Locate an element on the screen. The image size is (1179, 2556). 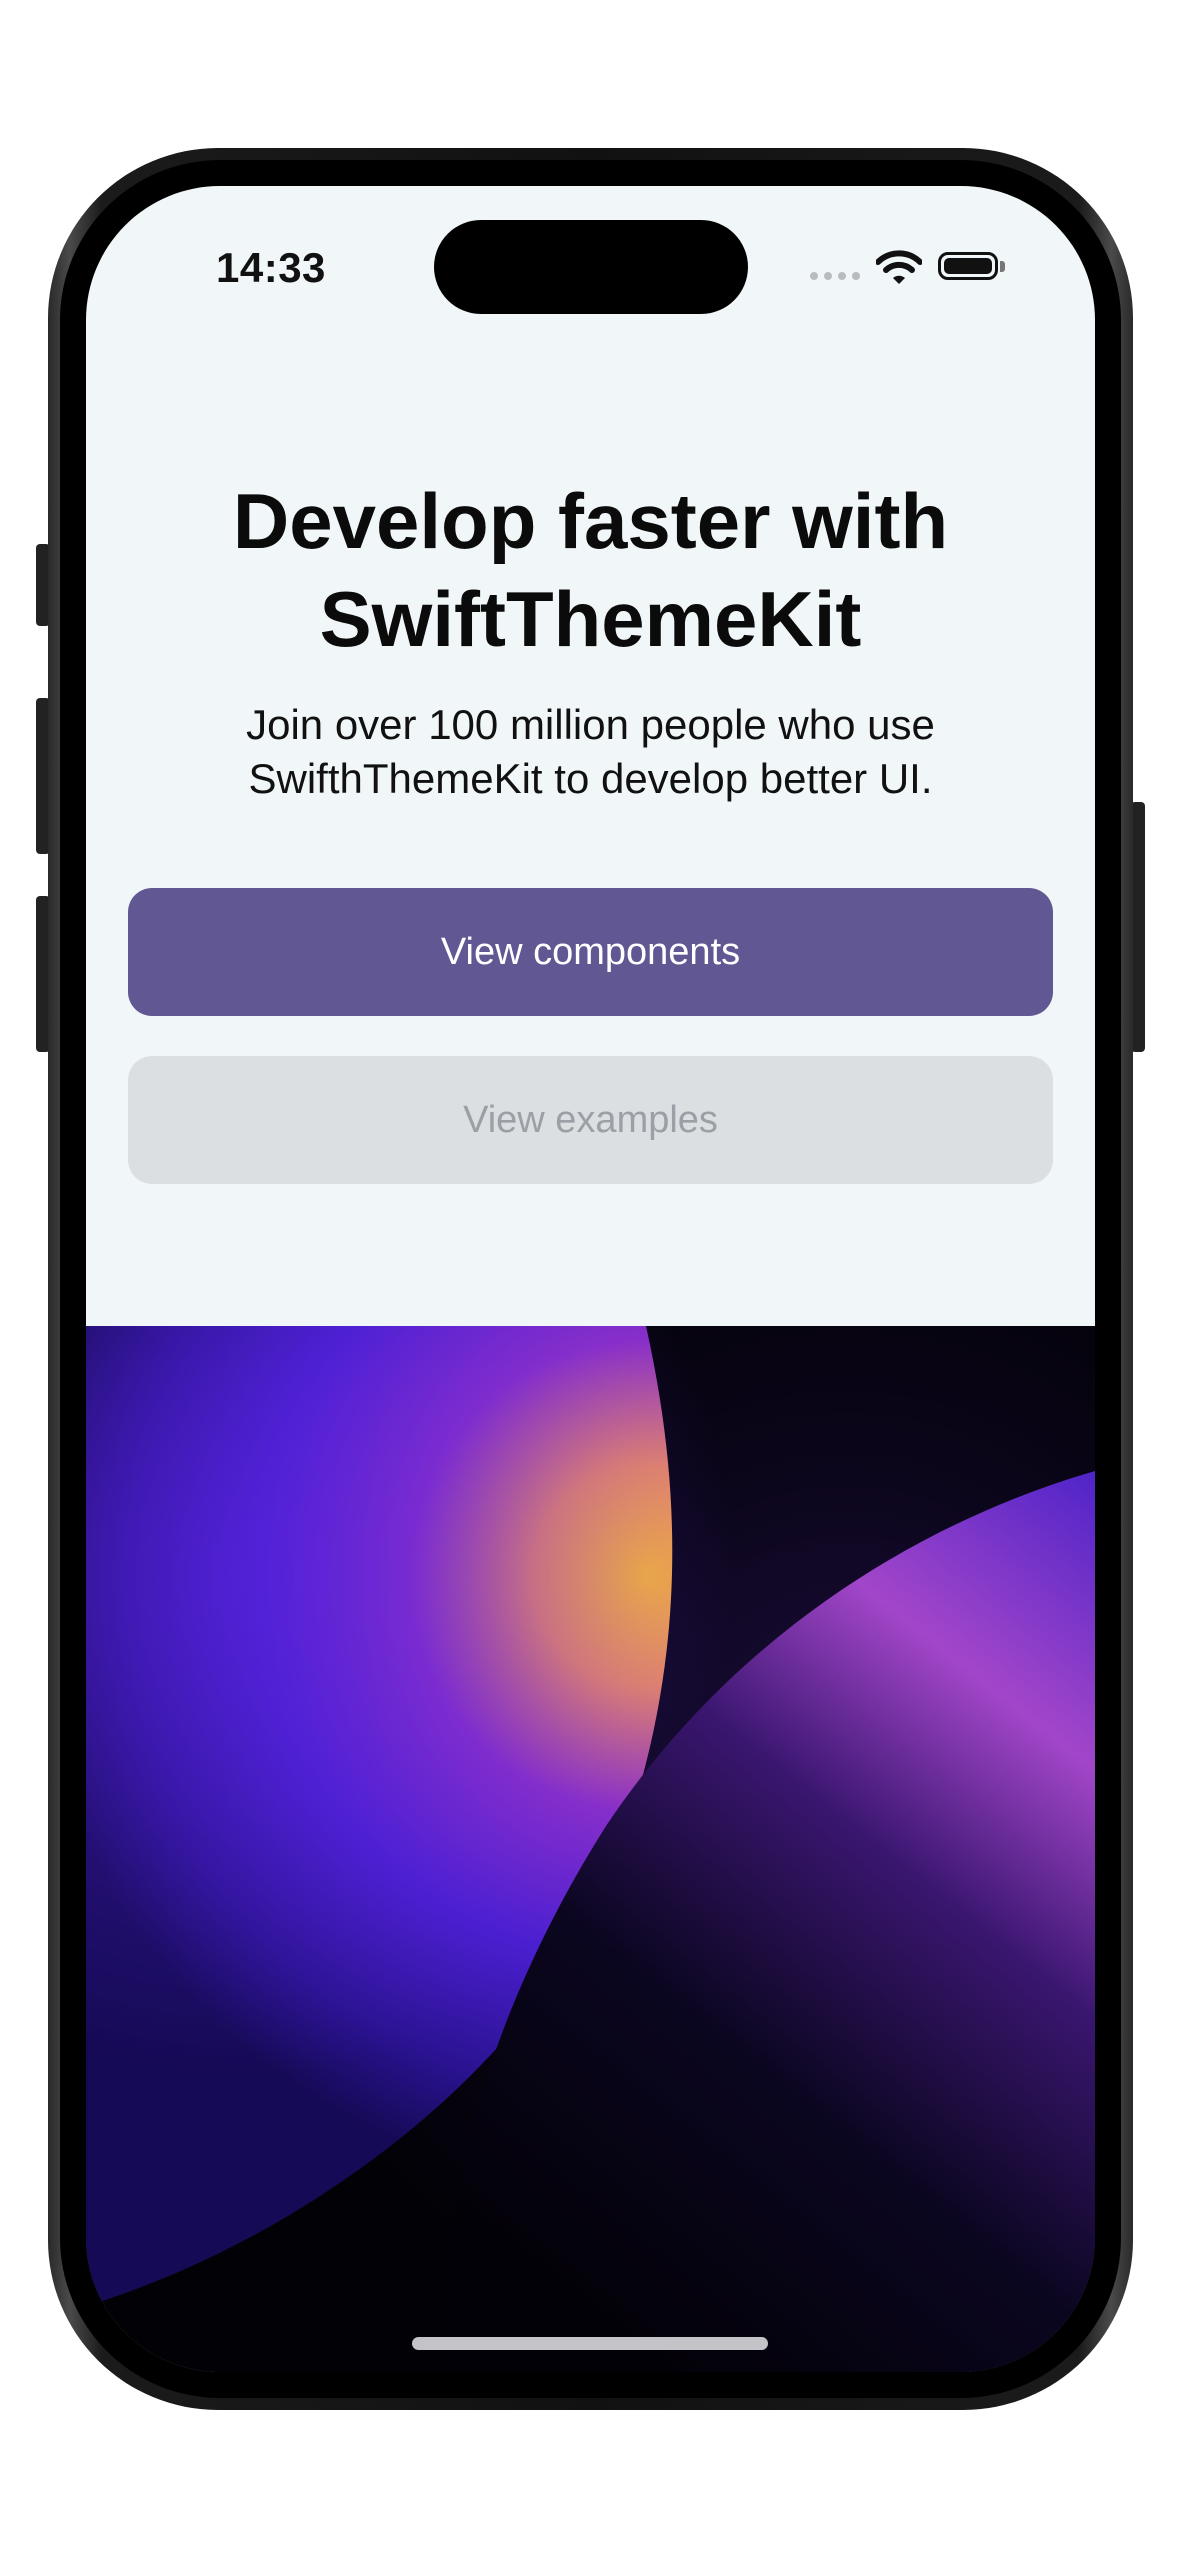
dynamic-island is located at coordinates (591, 267).